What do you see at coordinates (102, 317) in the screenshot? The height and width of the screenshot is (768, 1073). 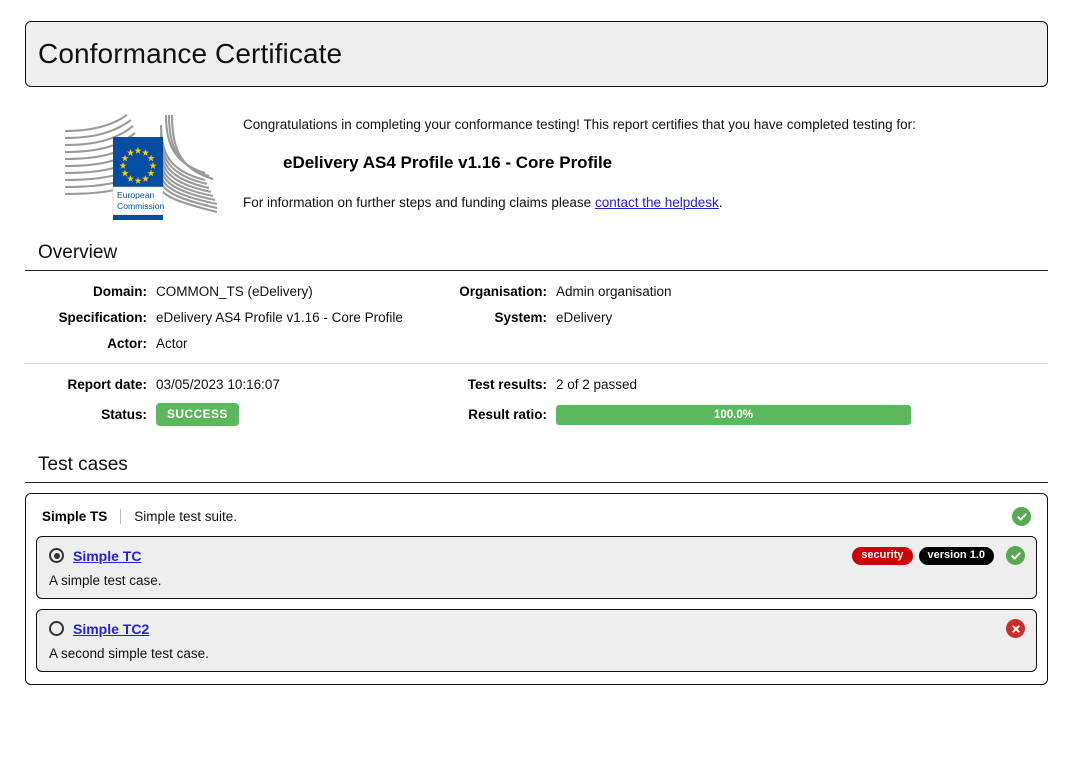 I see `specification-label: Specification:` at bounding box center [102, 317].